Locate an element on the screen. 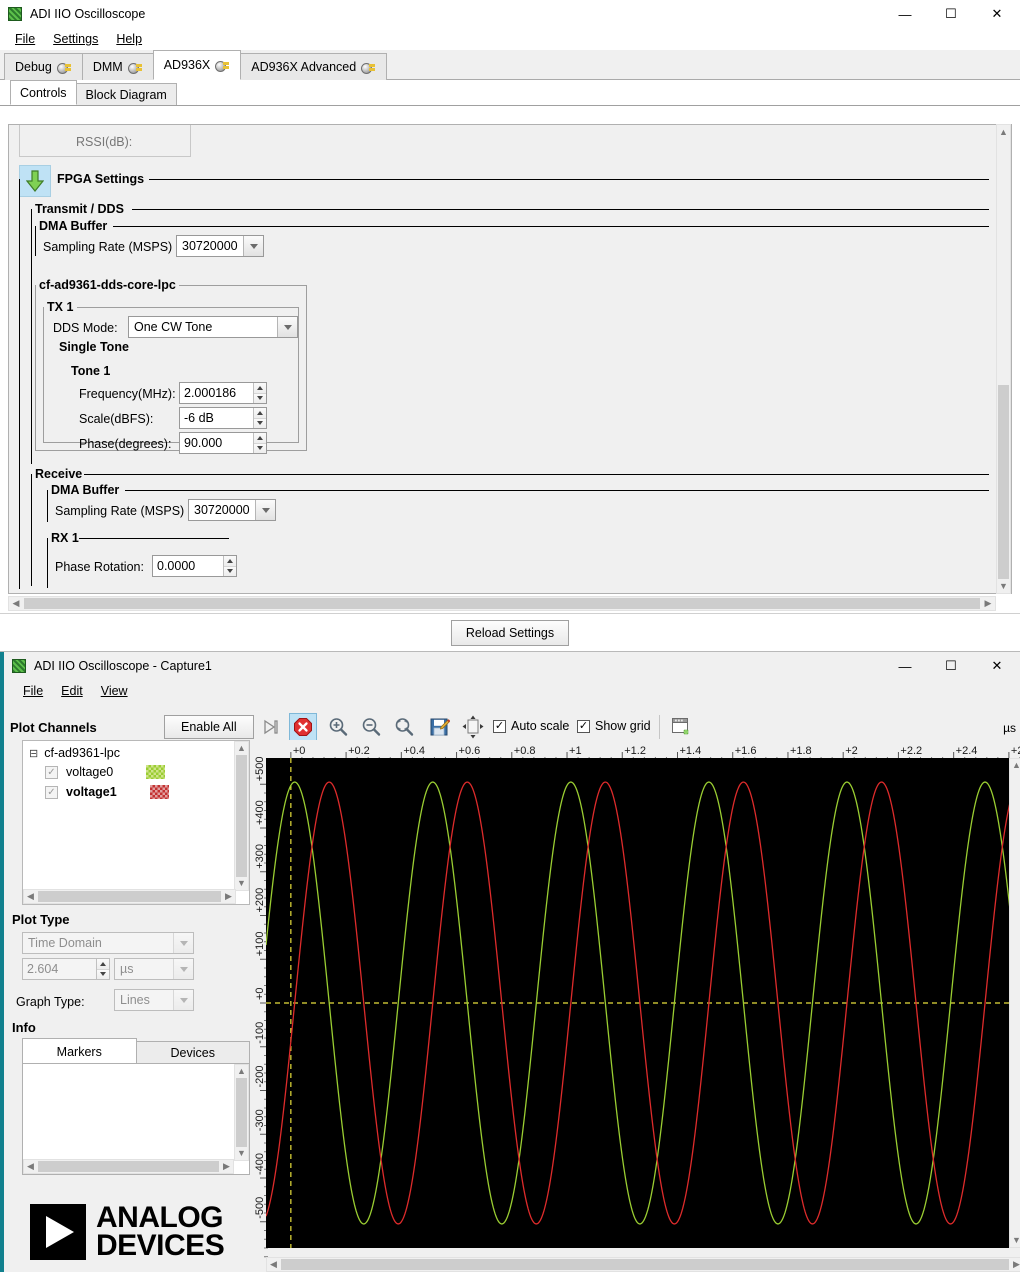 The height and width of the screenshot is (1272, 1020). markers-vscroll-thumb is located at coordinates (241, 1112).